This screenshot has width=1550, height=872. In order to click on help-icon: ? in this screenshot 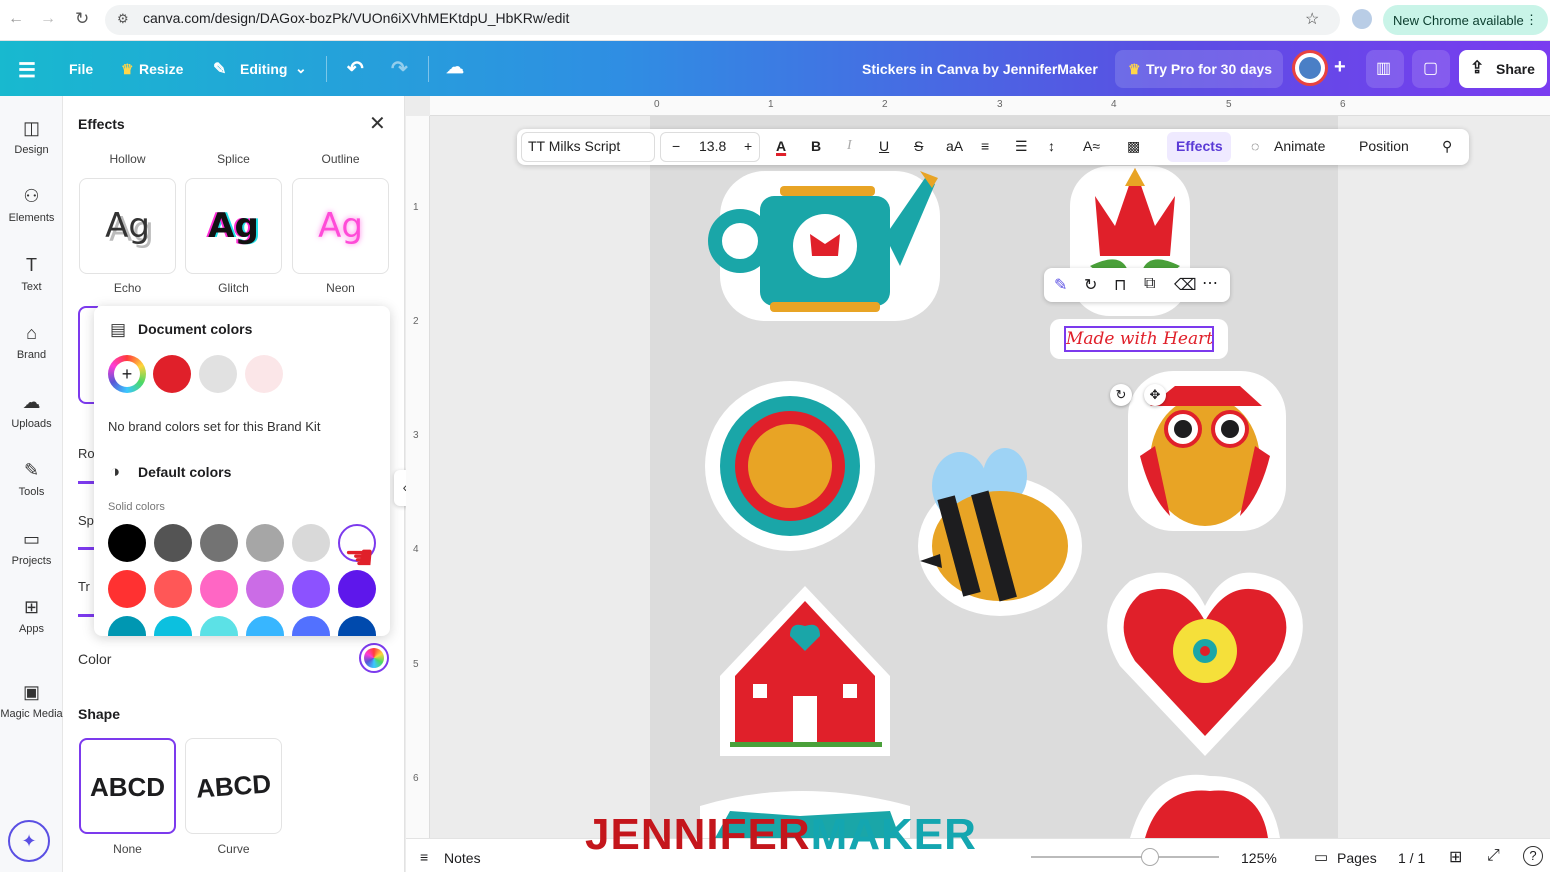, I will do `click(1533, 856)`.